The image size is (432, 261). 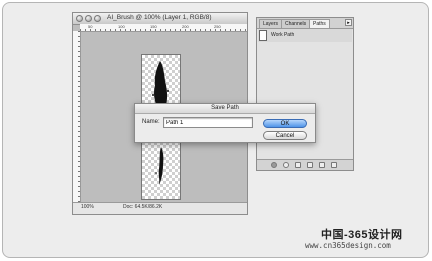 I want to click on horizontal-ruler: 50 100 150 200 250, so click(x=163, y=28).